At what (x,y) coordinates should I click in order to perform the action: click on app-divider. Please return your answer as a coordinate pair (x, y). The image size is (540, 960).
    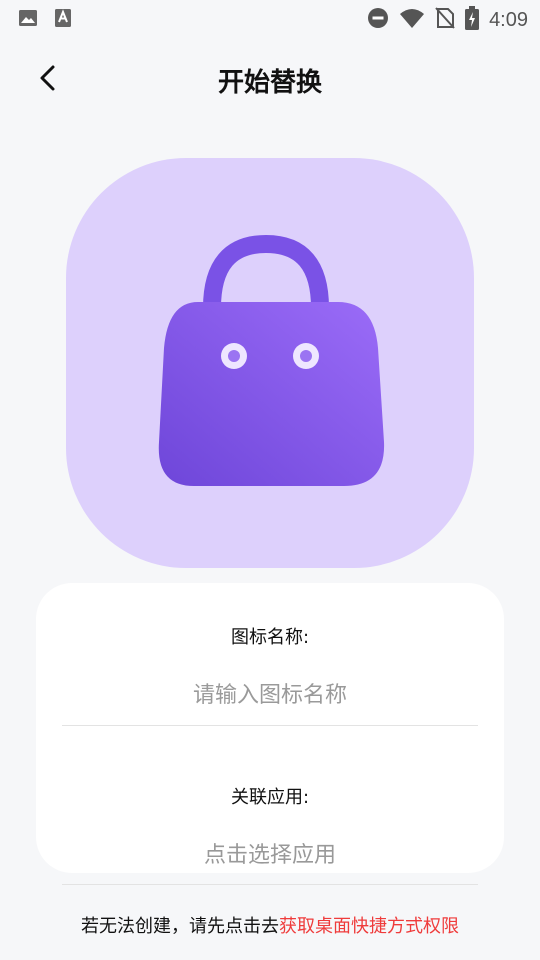
    Looking at the image, I should click on (270, 884).